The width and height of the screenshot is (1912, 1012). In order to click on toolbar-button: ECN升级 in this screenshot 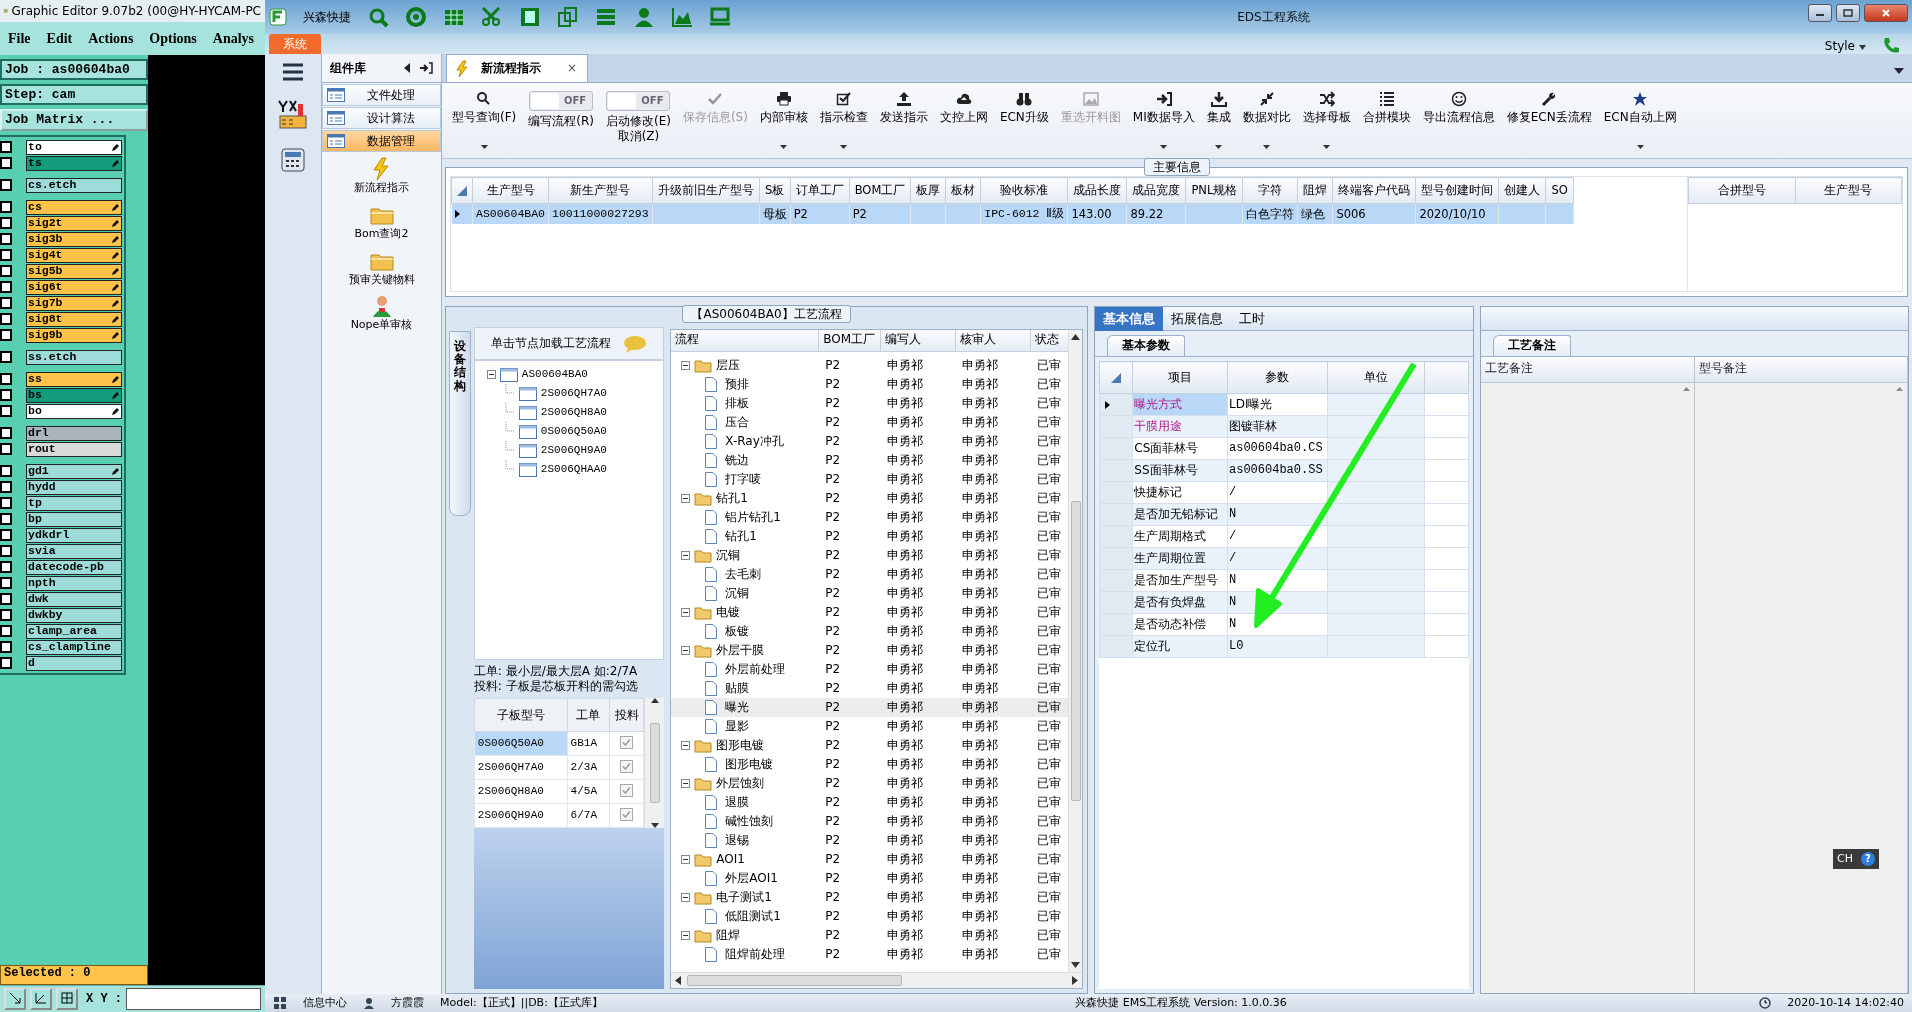, I will do `click(1024, 122)`.